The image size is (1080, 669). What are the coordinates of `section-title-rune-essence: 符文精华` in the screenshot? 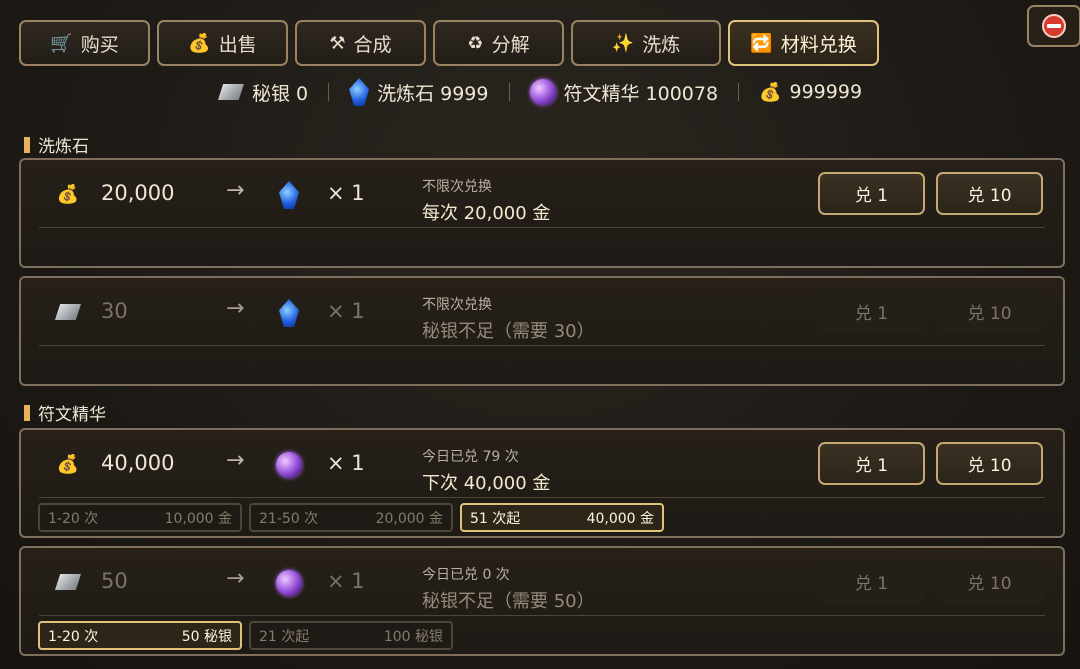 It's located at (65, 412).